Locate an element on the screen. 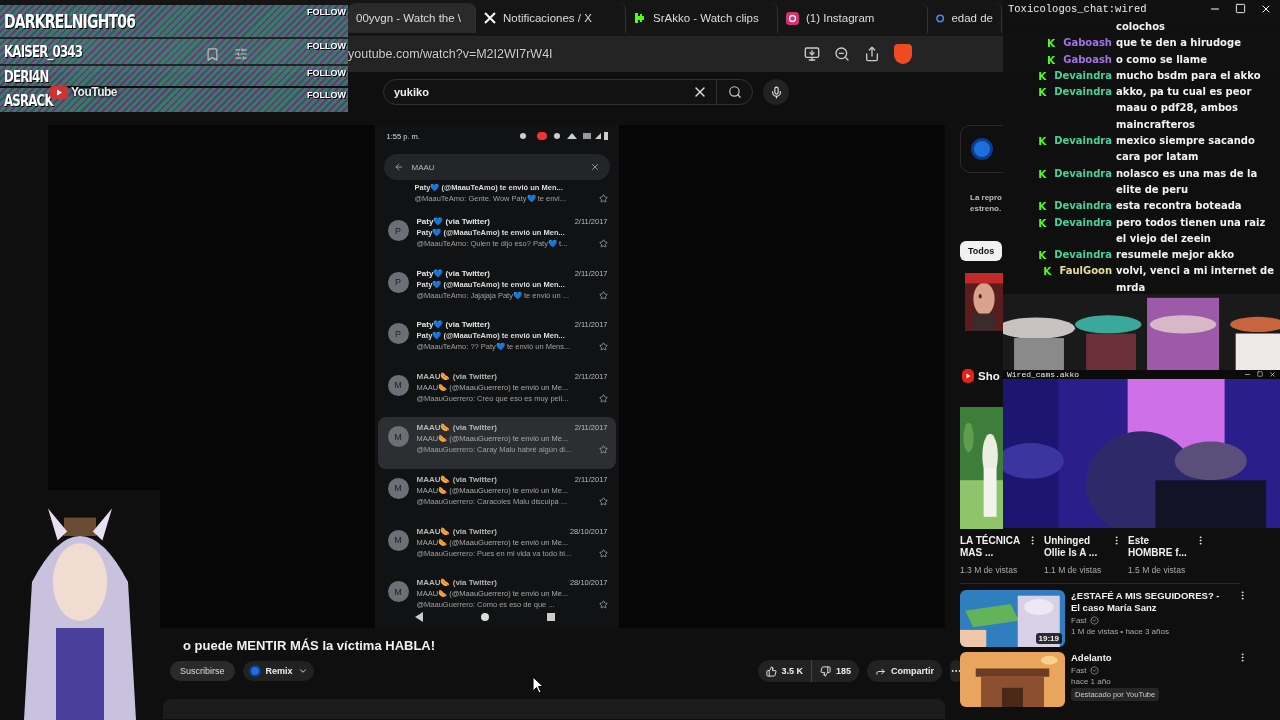  chat-message: mucho bsdm para el akko is located at coordinates (1189, 75).